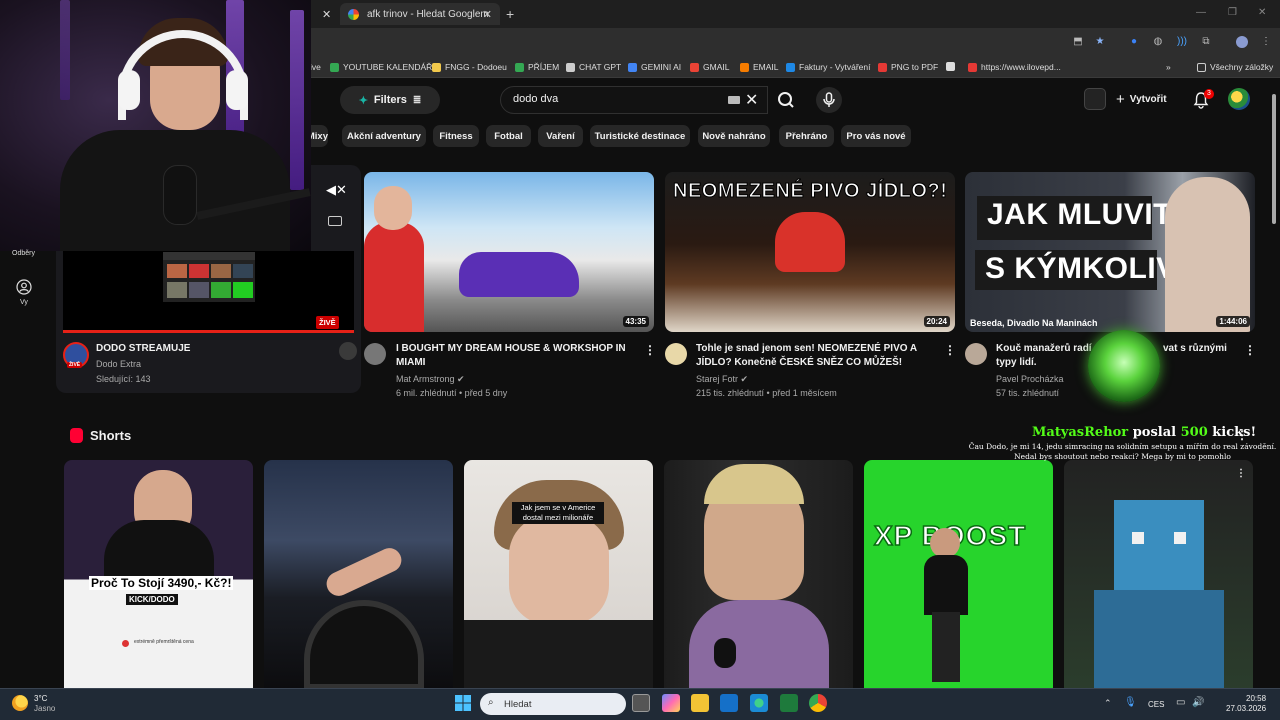 The height and width of the screenshot is (720, 1280). Describe the element at coordinates (1203, 349) in the screenshot. I see `video-title-3-tail: vat s různými` at that location.